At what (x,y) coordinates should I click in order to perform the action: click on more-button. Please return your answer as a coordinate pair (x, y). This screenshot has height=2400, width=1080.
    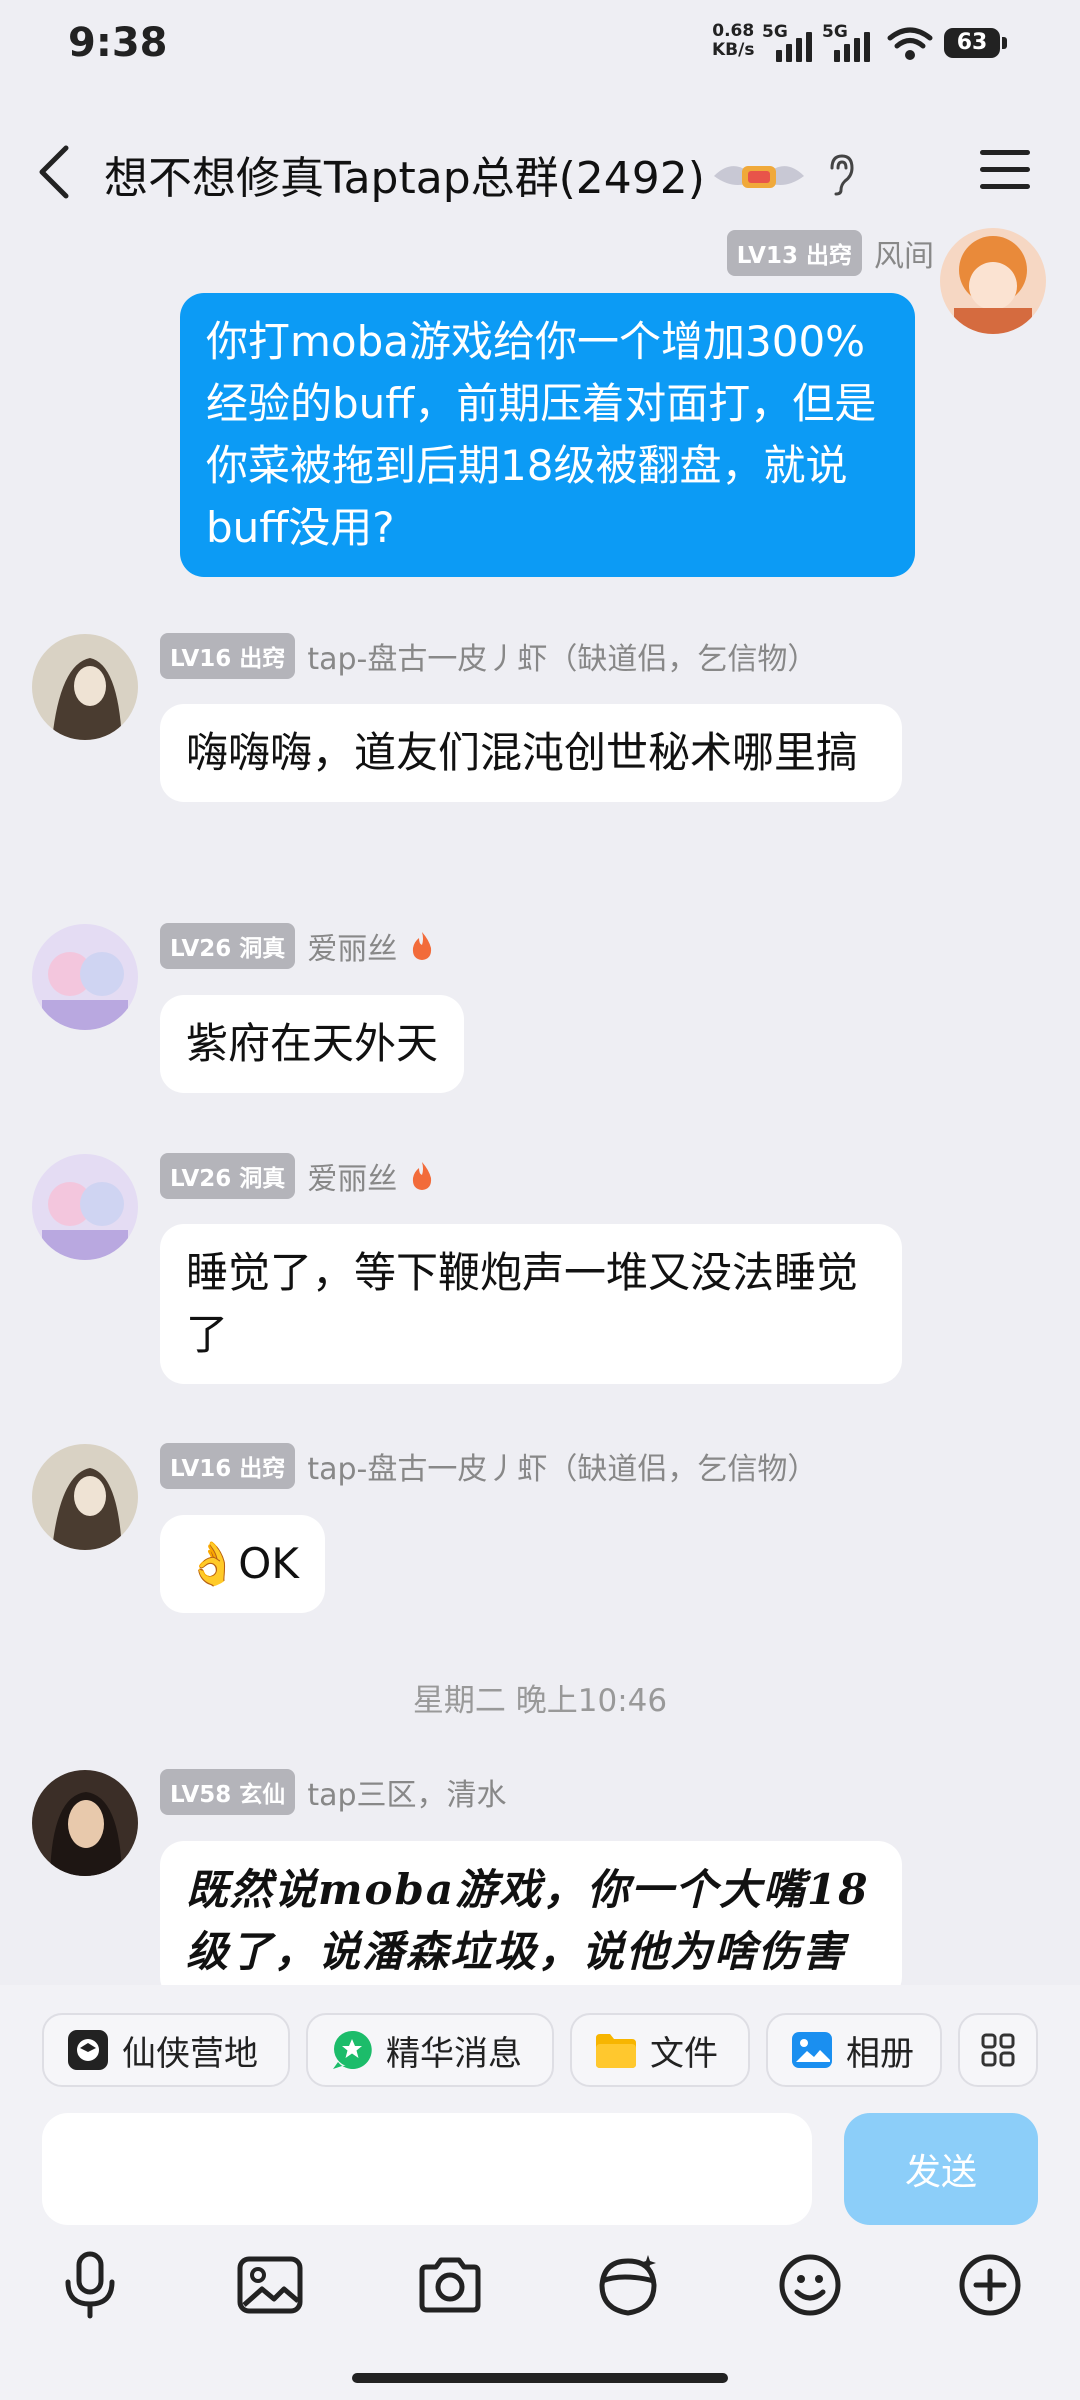
    Looking at the image, I should click on (990, 2285).